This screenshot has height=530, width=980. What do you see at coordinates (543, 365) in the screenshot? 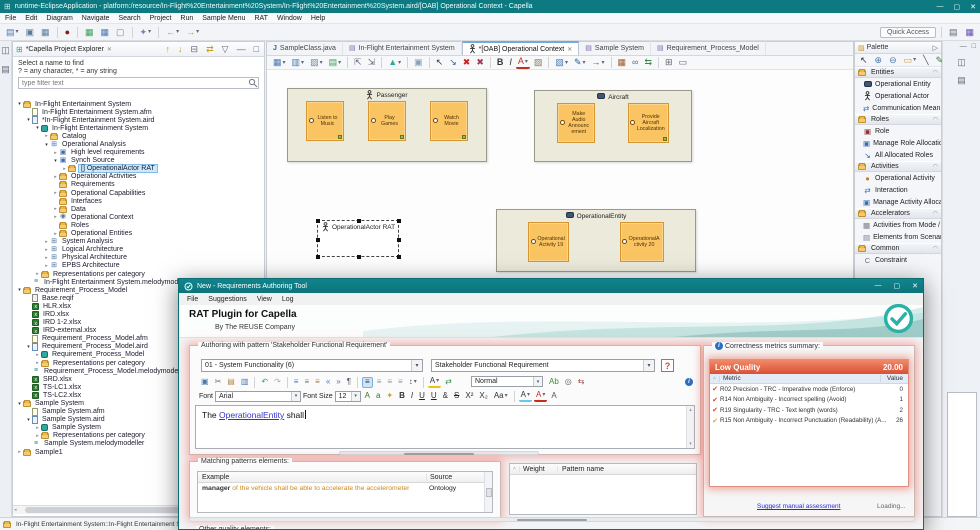
I see `pattern-type-select: Stakeholder Functional Requirement ▾` at bounding box center [543, 365].